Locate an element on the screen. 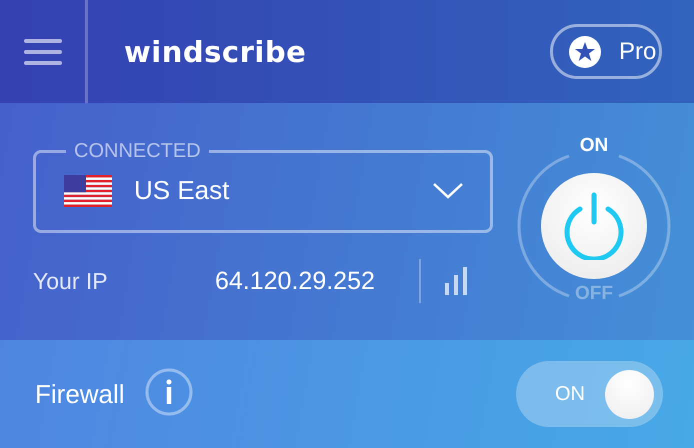  ip-label: Your IP is located at coordinates (71, 281).